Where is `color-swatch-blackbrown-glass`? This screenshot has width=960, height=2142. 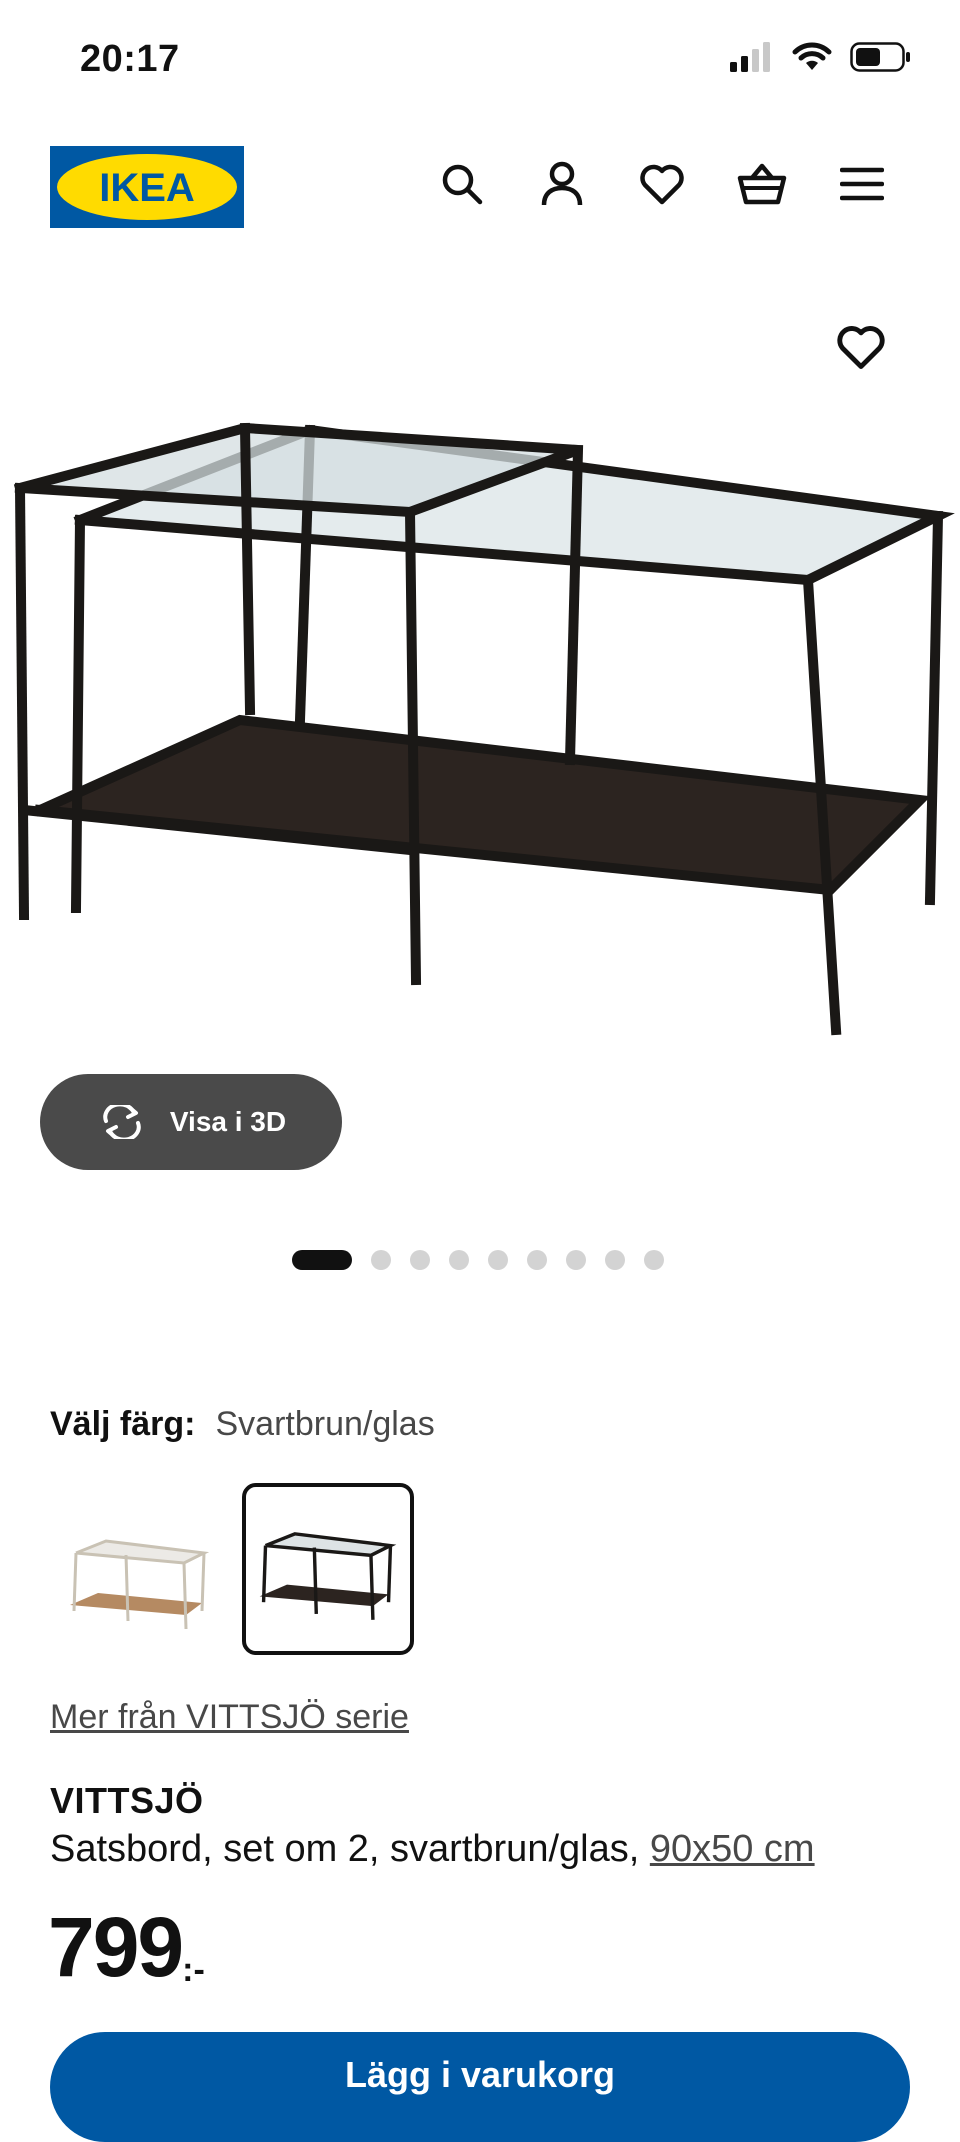 color-swatch-blackbrown-glass is located at coordinates (328, 1569).